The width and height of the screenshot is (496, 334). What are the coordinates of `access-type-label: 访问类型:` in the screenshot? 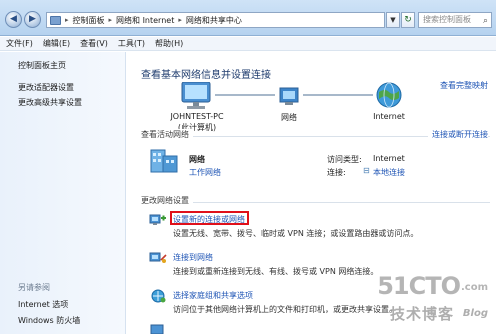 It's located at (344, 159).